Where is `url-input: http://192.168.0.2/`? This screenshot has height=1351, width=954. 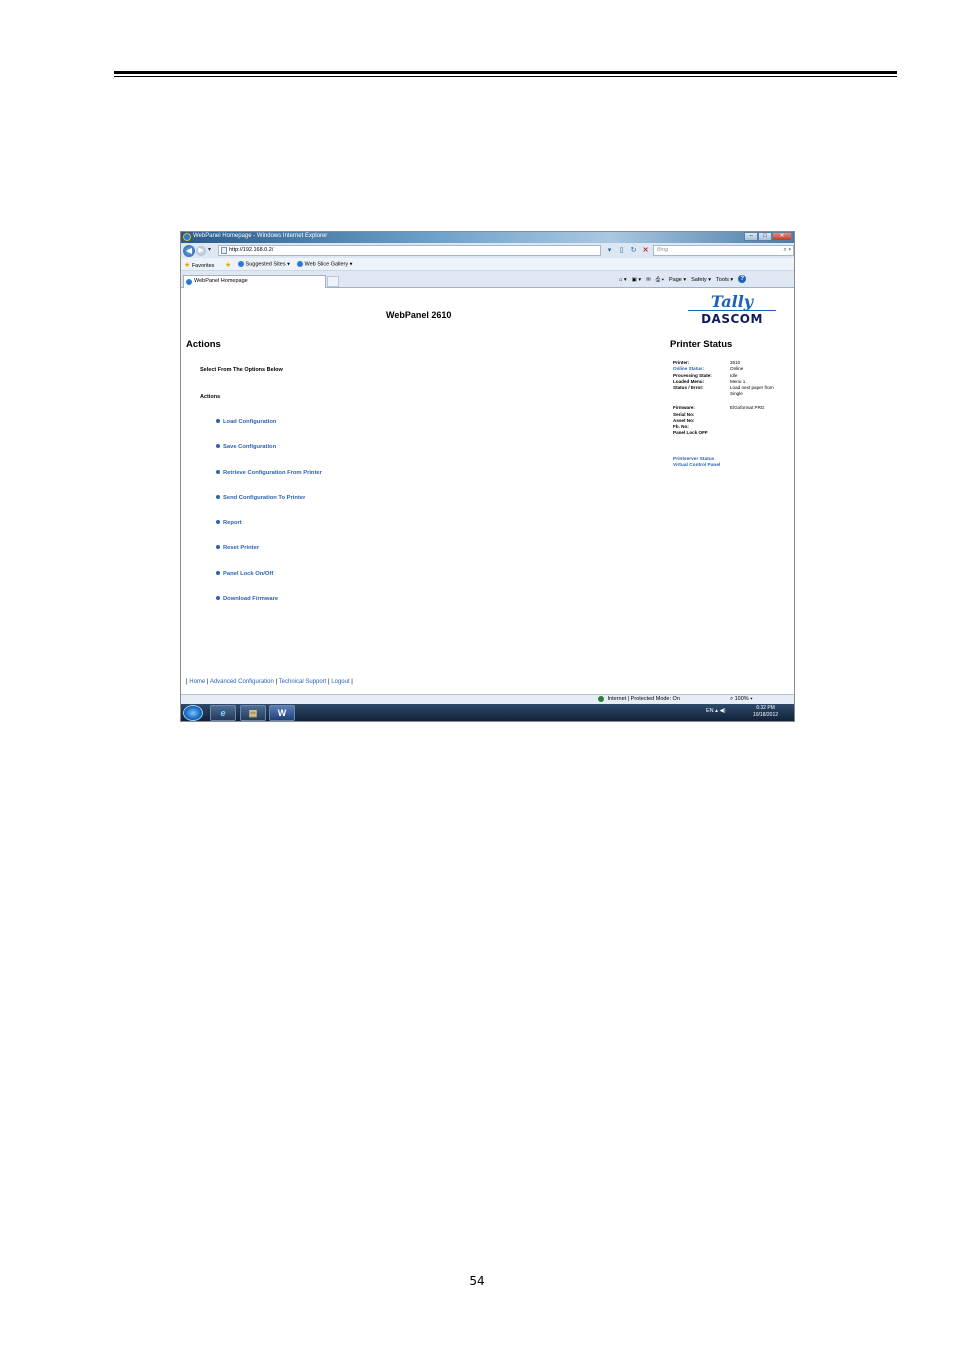 url-input: http://192.168.0.2/ is located at coordinates (409, 250).